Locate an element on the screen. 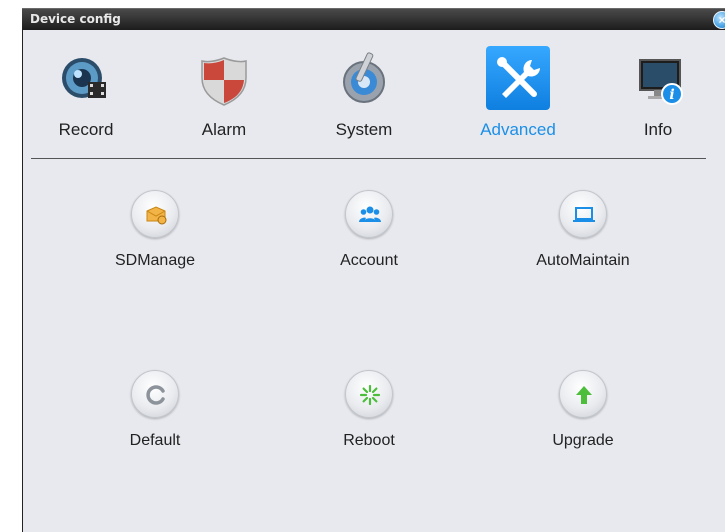 The image size is (725, 532). tab-info: i Info is located at coordinates (658, 94).